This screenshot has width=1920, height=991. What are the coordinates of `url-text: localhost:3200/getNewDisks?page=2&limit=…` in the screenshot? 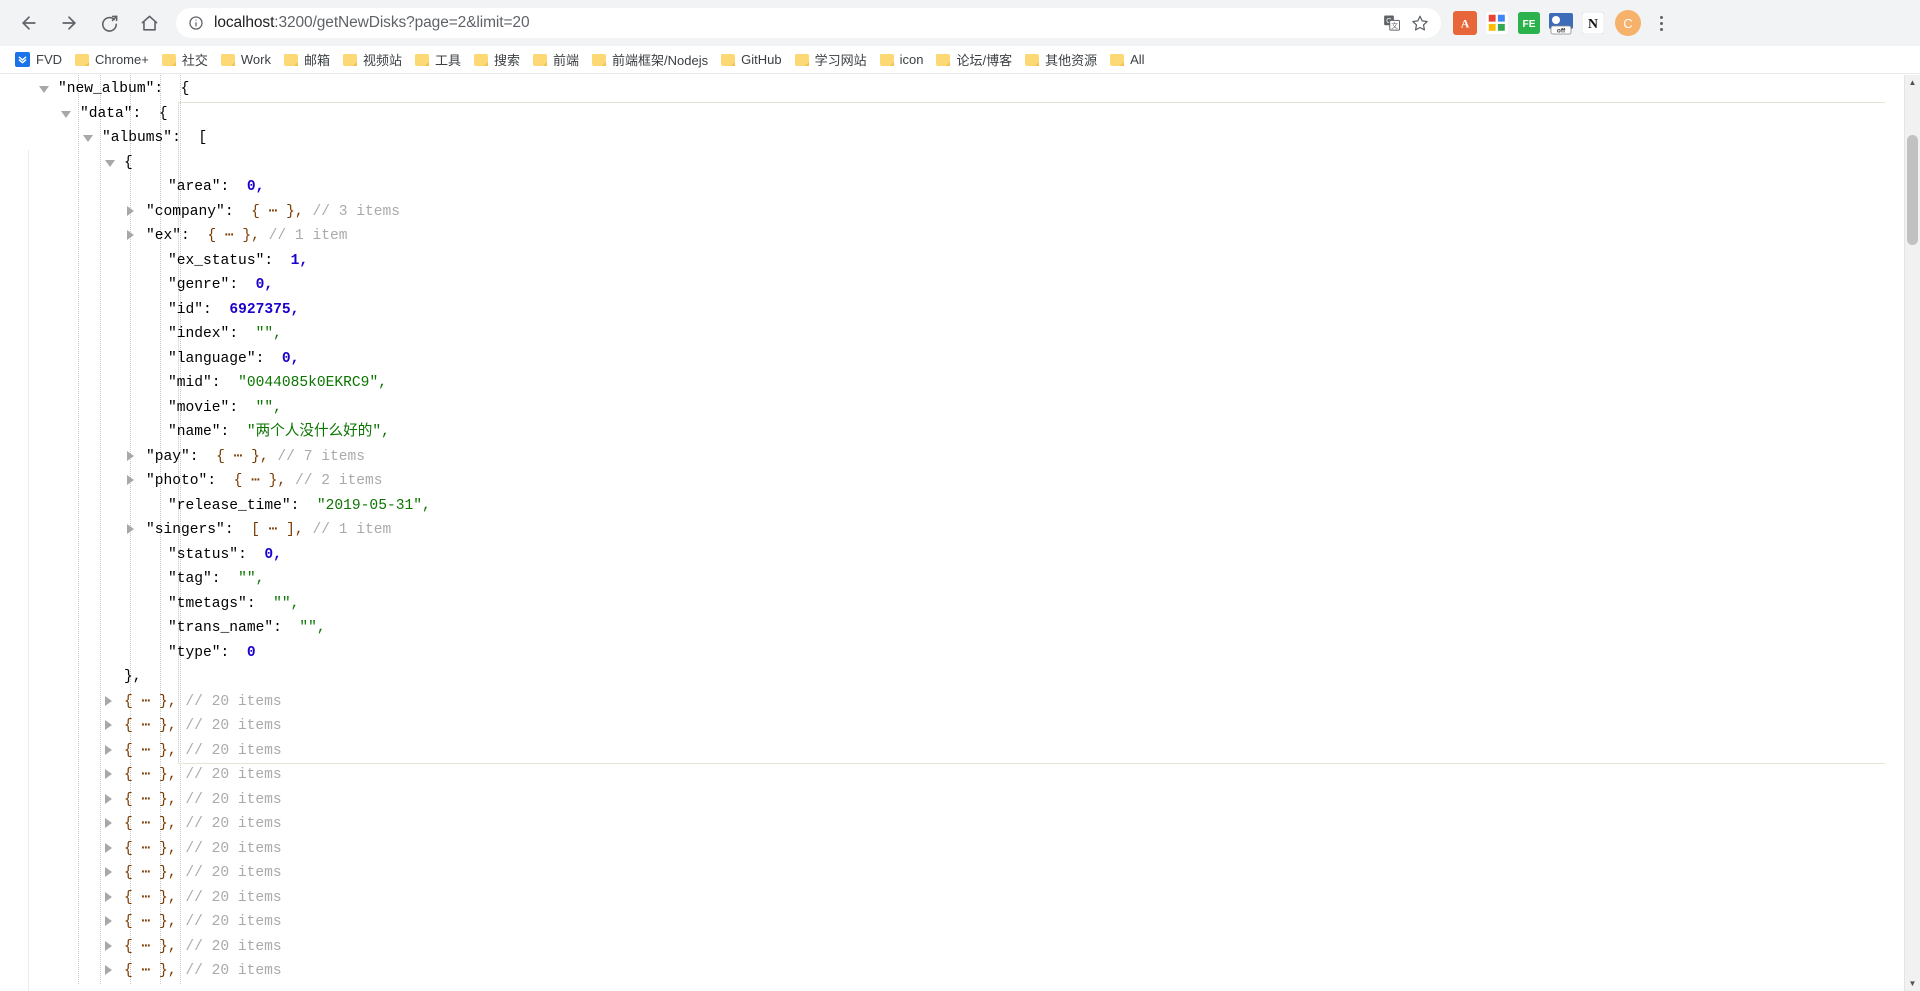 It's located at (793, 23).